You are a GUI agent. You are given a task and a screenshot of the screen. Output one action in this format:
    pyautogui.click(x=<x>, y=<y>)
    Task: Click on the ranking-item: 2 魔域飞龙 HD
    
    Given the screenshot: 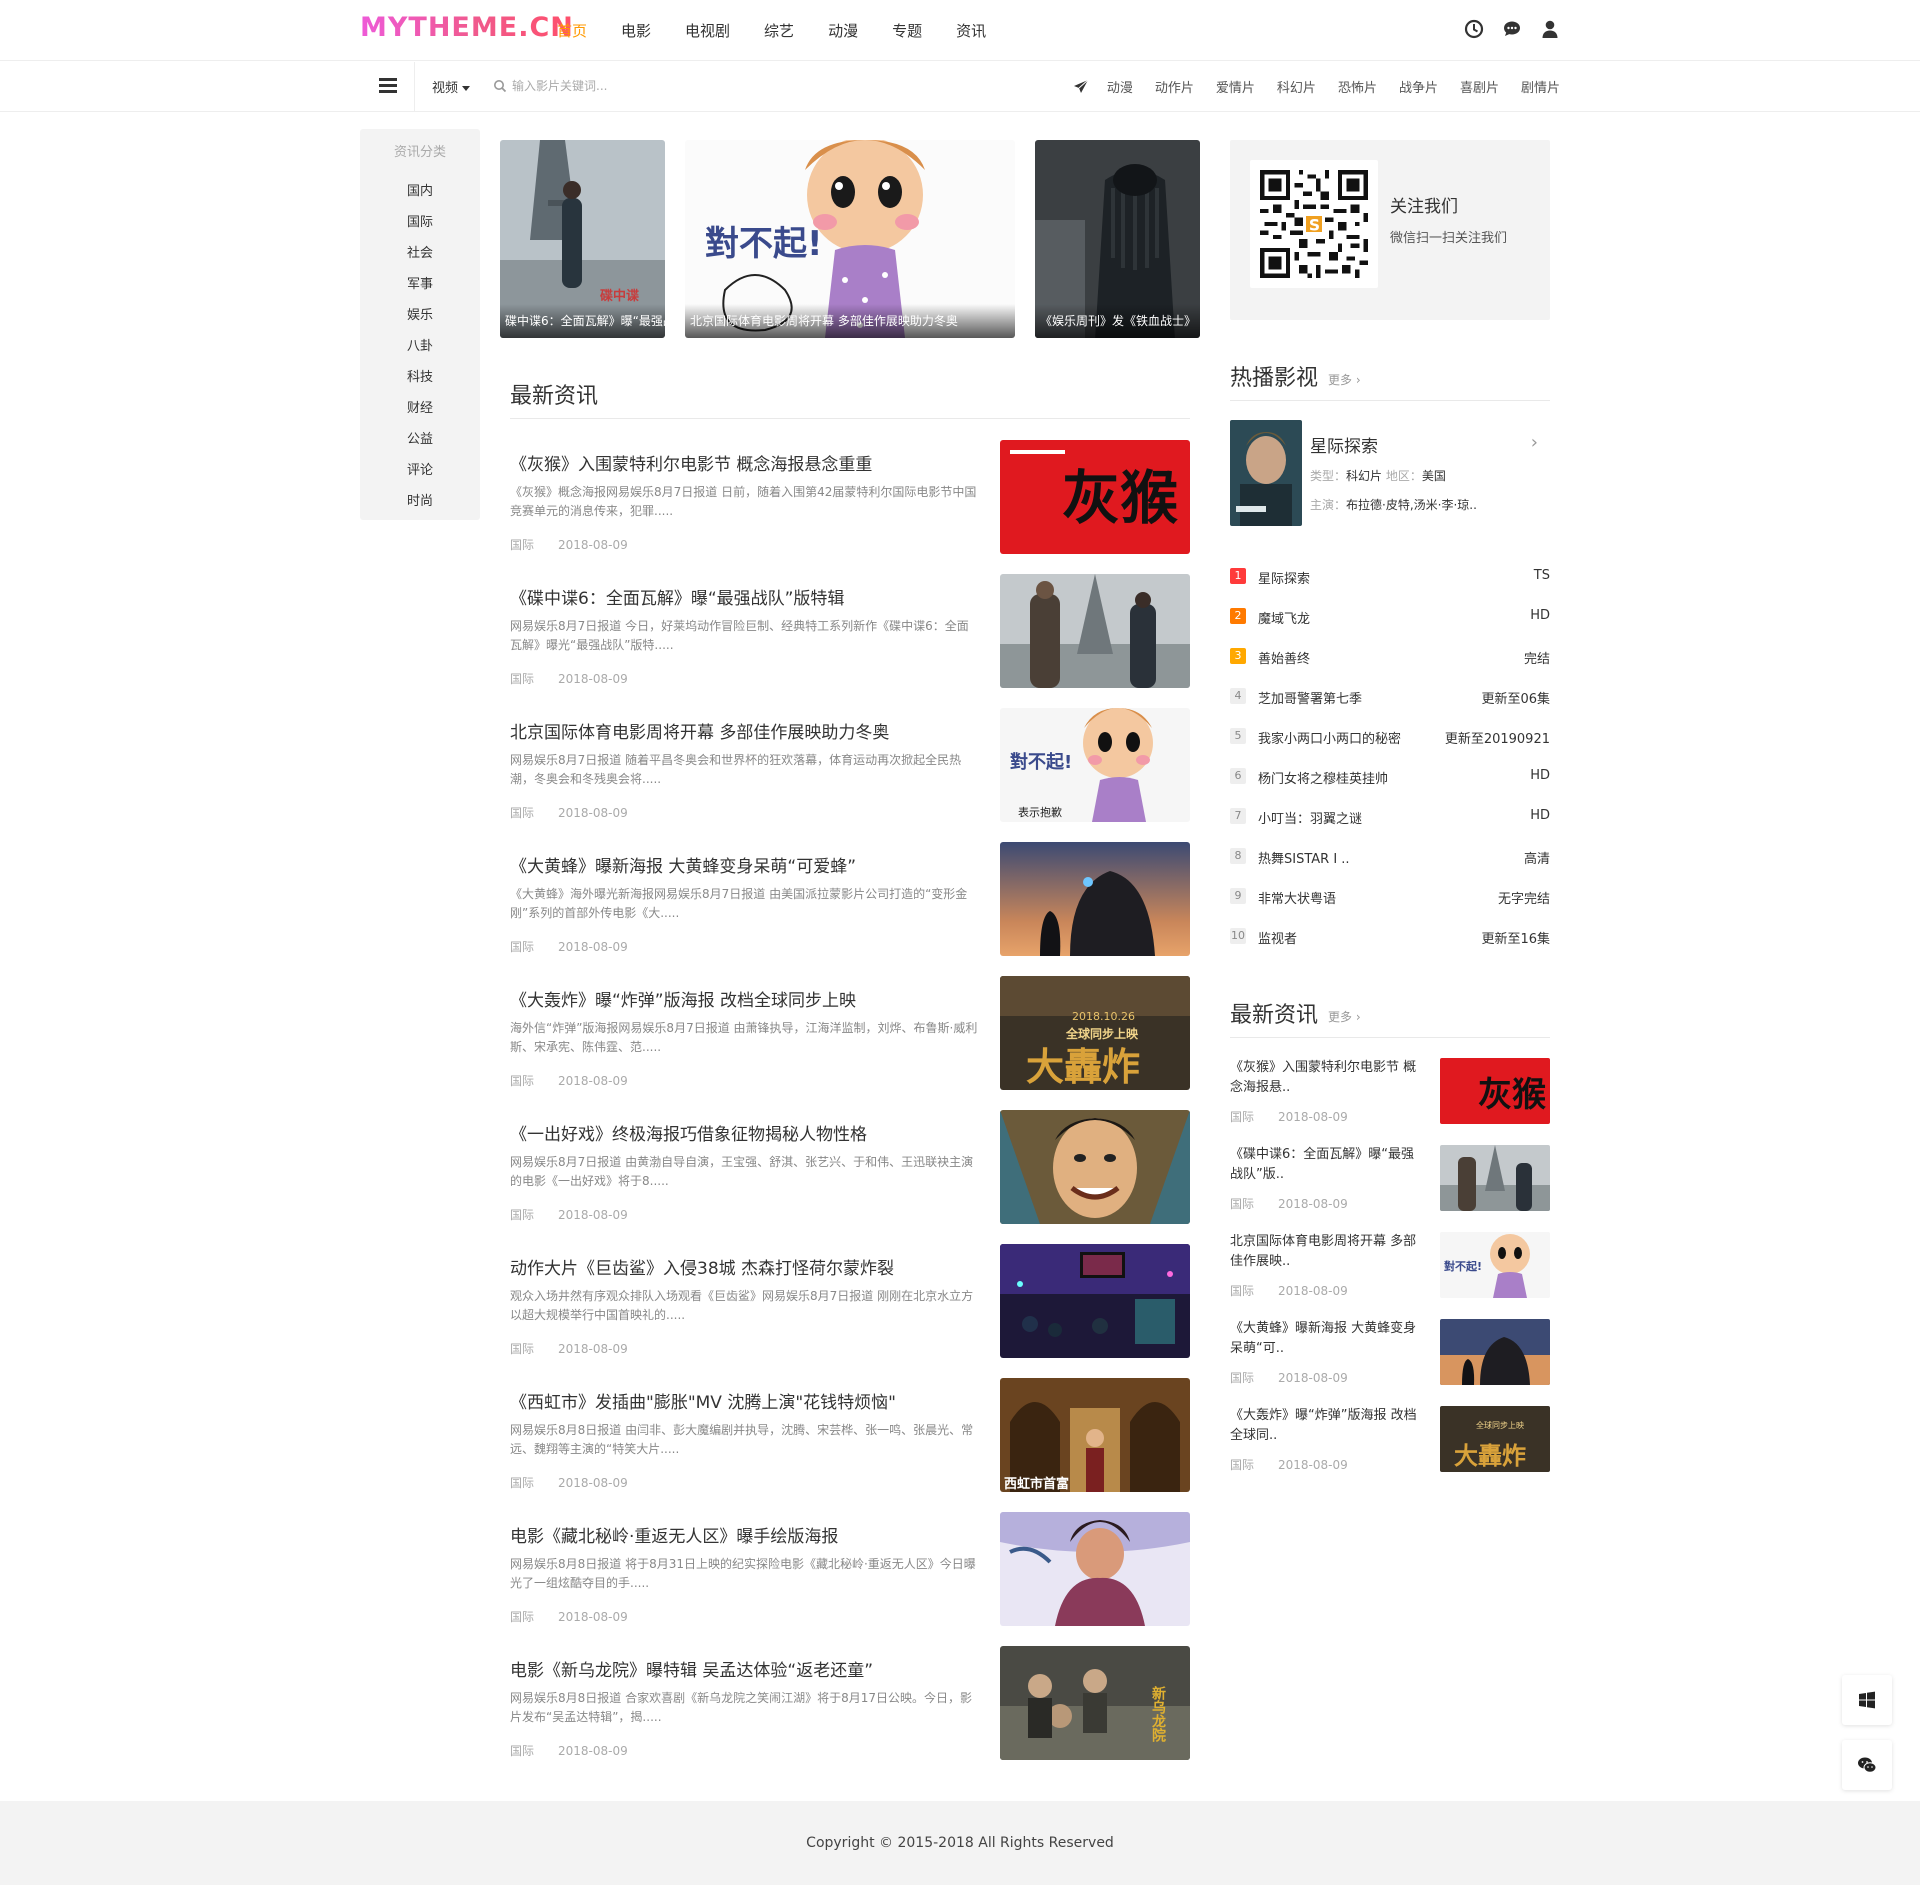 What is the action you would take?
    pyautogui.click(x=1390, y=616)
    